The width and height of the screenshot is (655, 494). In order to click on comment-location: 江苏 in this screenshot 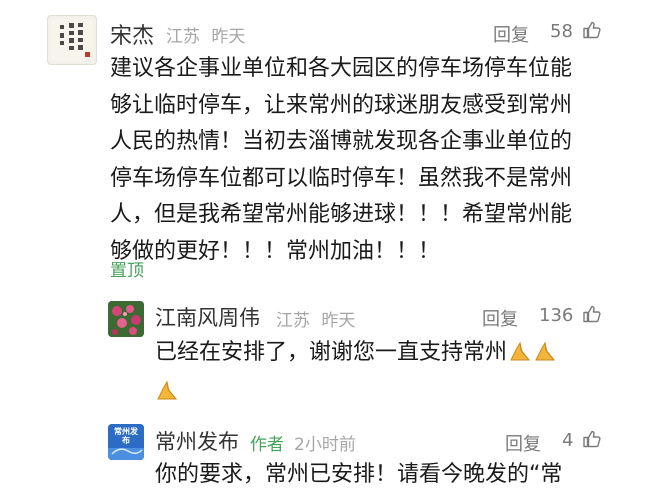, I will do `click(183, 37)`.